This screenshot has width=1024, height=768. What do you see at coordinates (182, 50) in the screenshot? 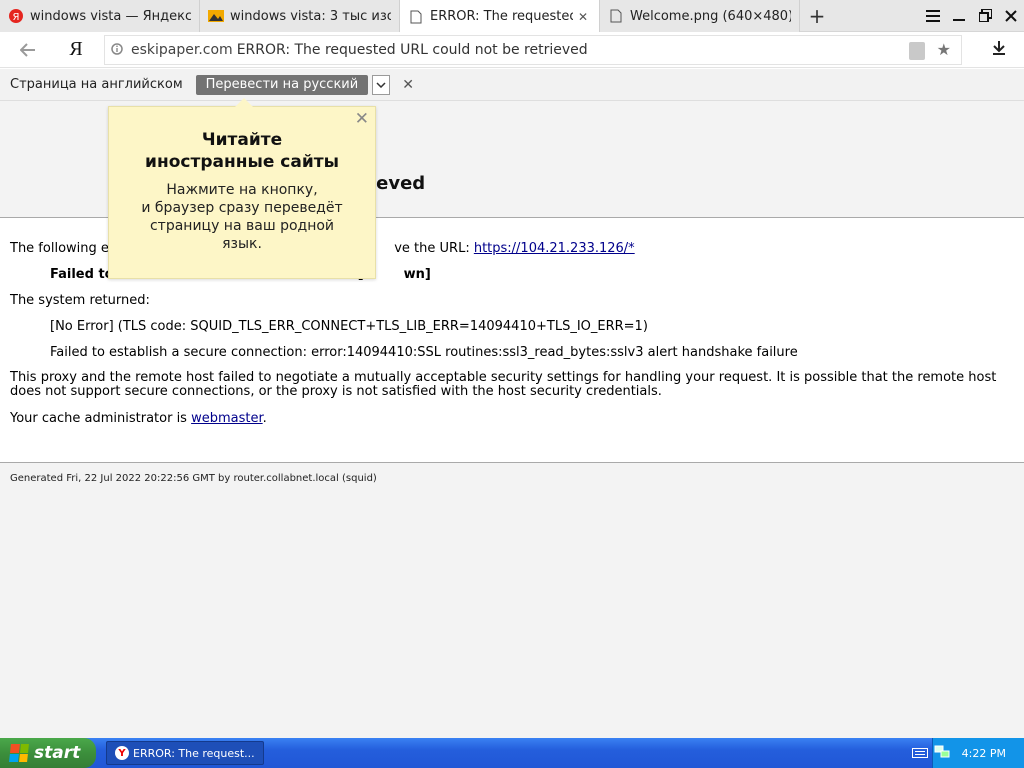
I see `url-domain: eskipaper.com` at bounding box center [182, 50].